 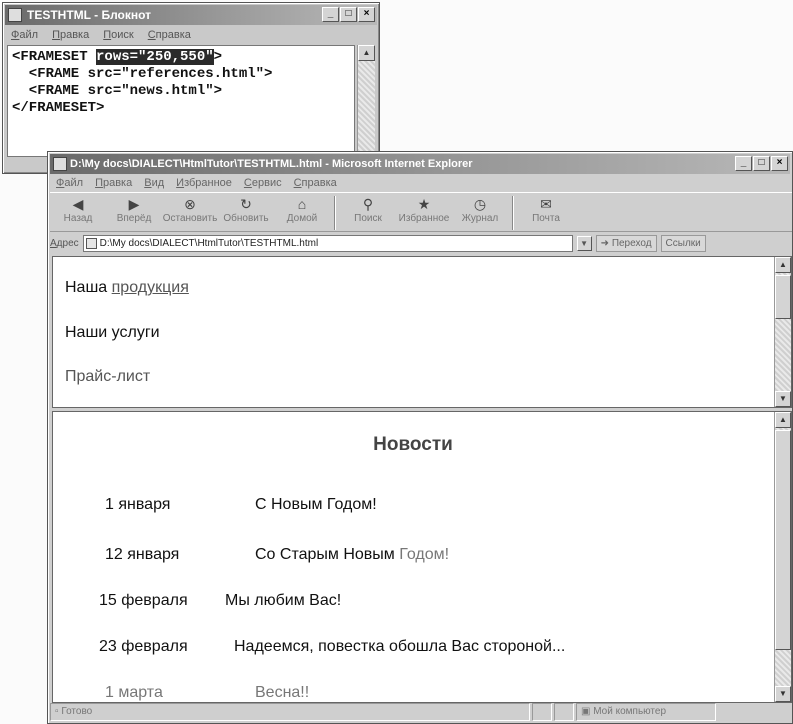 What do you see at coordinates (316, 504) in the screenshot?
I see `news-text: С Новым Годом!` at bounding box center [316, 504].